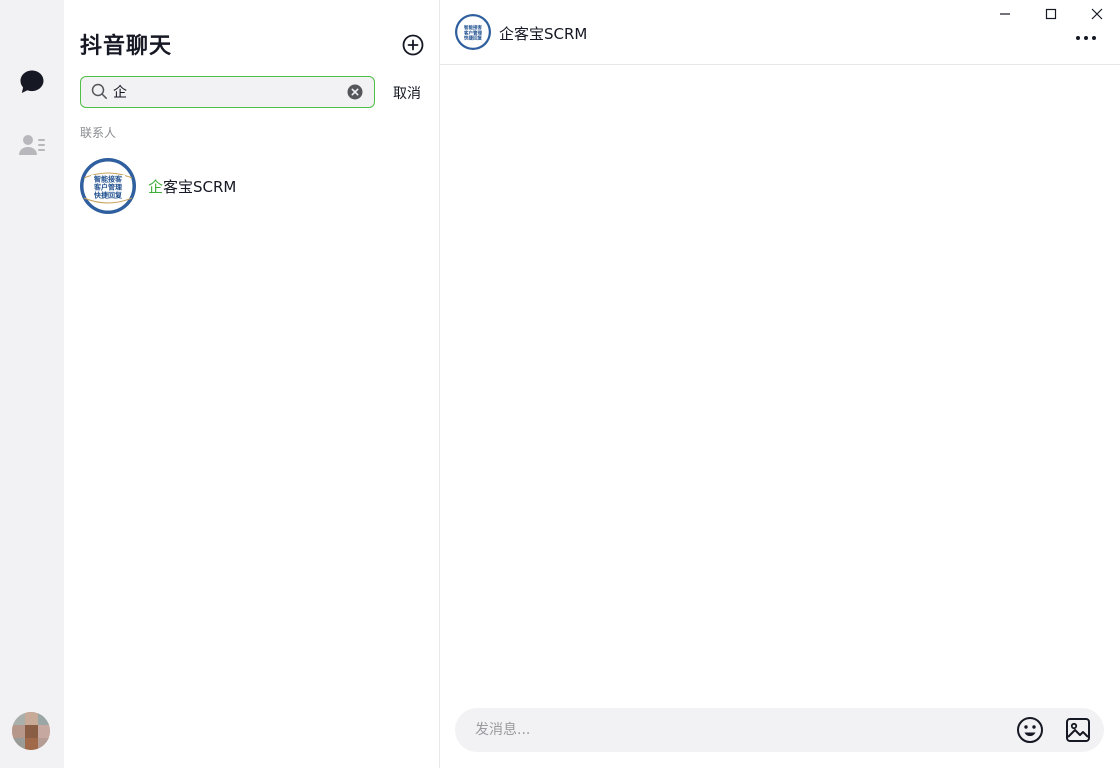 Image resolution: width=1120 pixels, height=768 pixels. What do you see at coordinates (735, 730) in the screenshot?
I see `message-input` at bounding box center [735, 730].